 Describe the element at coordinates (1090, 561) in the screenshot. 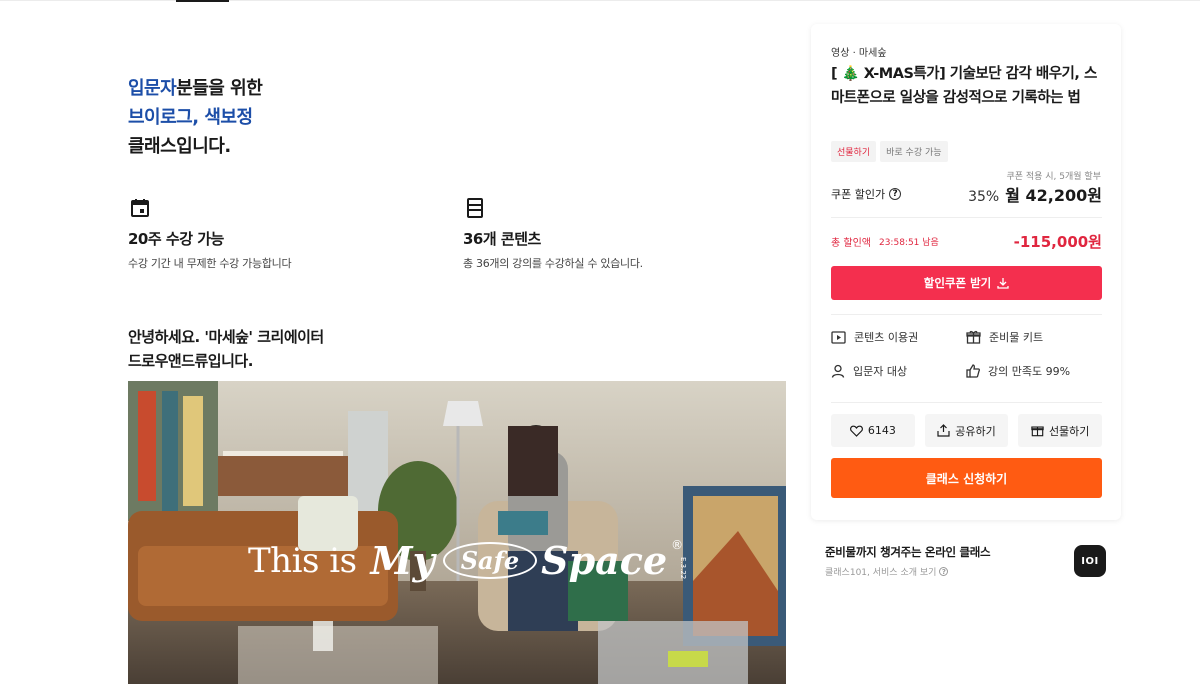

I see `class101-logo: IOI` at that location.